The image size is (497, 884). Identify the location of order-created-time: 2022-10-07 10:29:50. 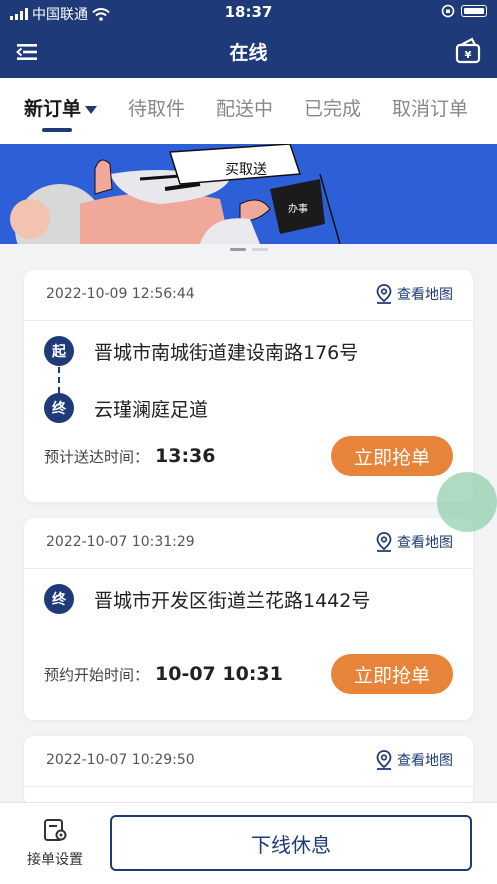
(120, 760).